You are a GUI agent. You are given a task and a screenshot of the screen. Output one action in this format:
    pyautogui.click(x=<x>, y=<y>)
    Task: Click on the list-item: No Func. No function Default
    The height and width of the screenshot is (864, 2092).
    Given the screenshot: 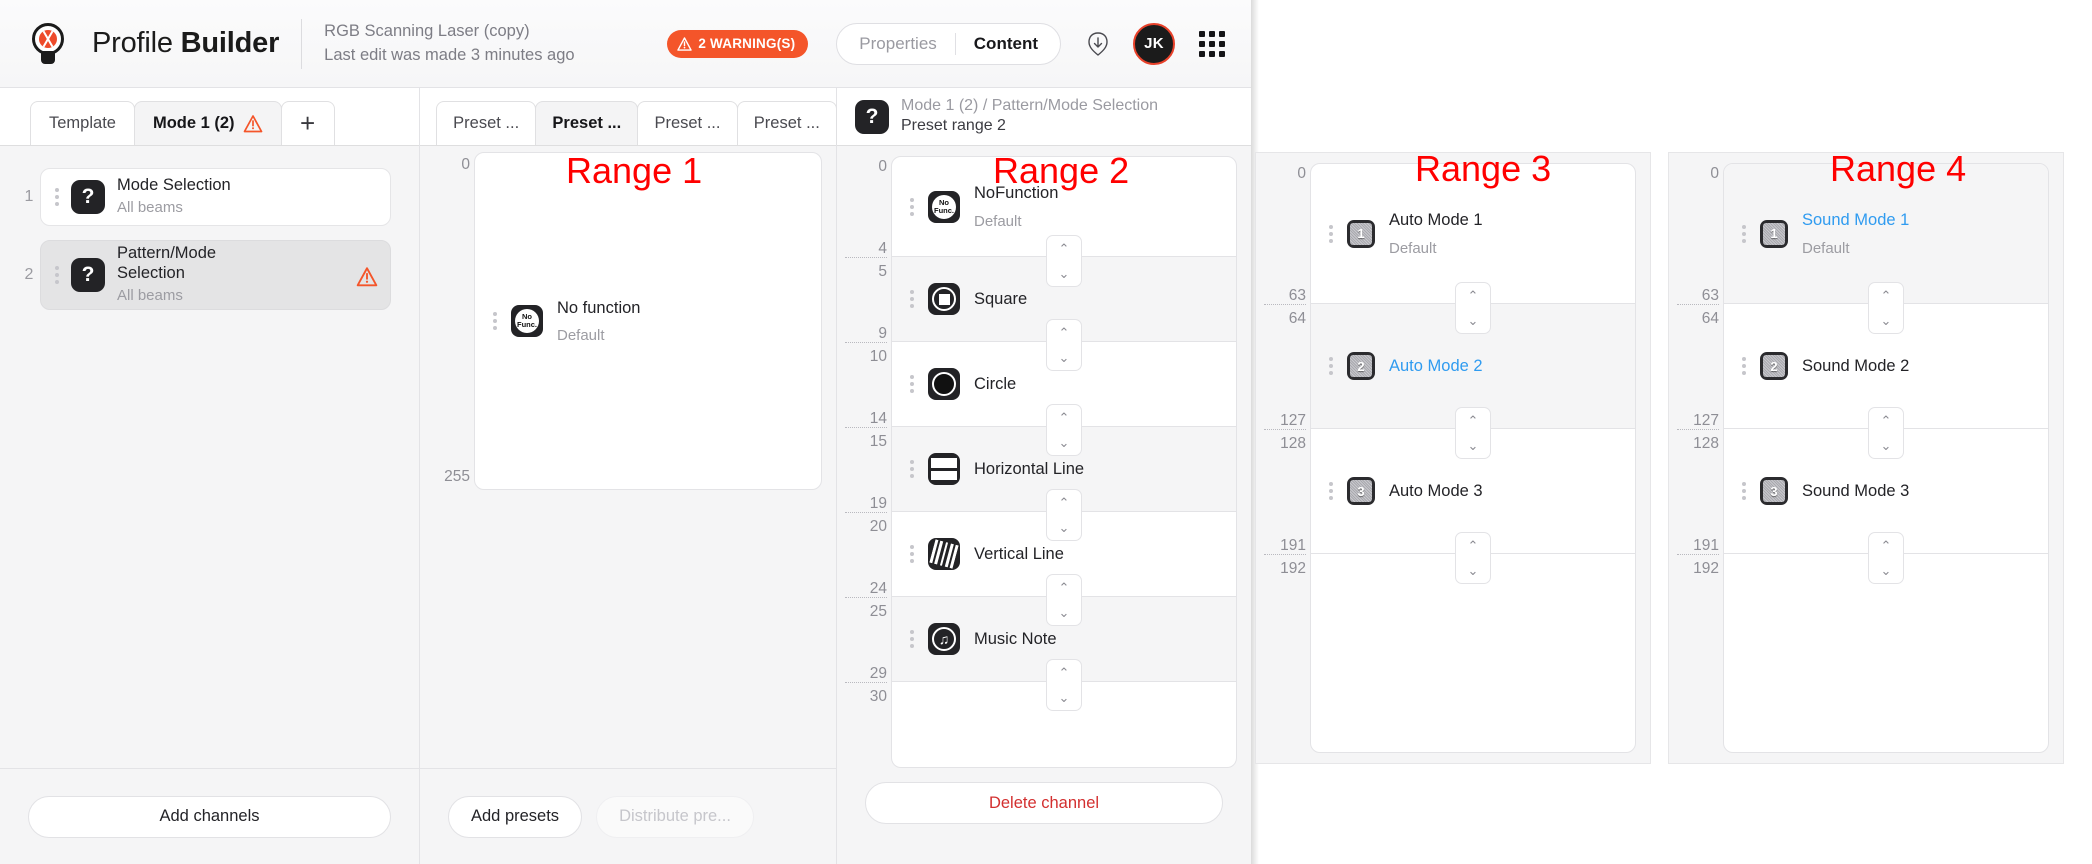 What is the action you would take?
    pyautogui.click(x=648, y=321)
    